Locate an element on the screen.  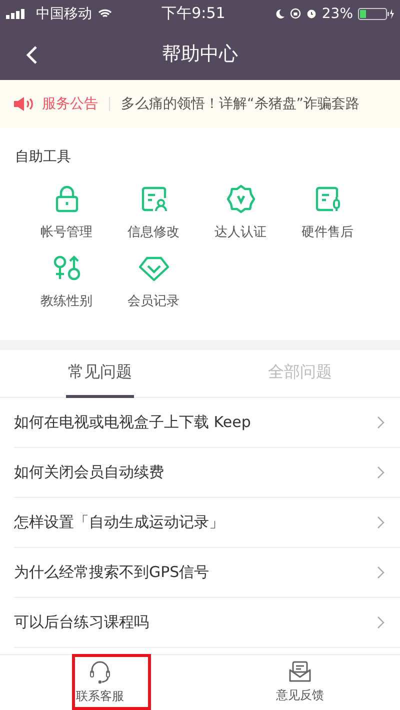
bottom-tab: 联系客服 is located at coordinates (100, 682).